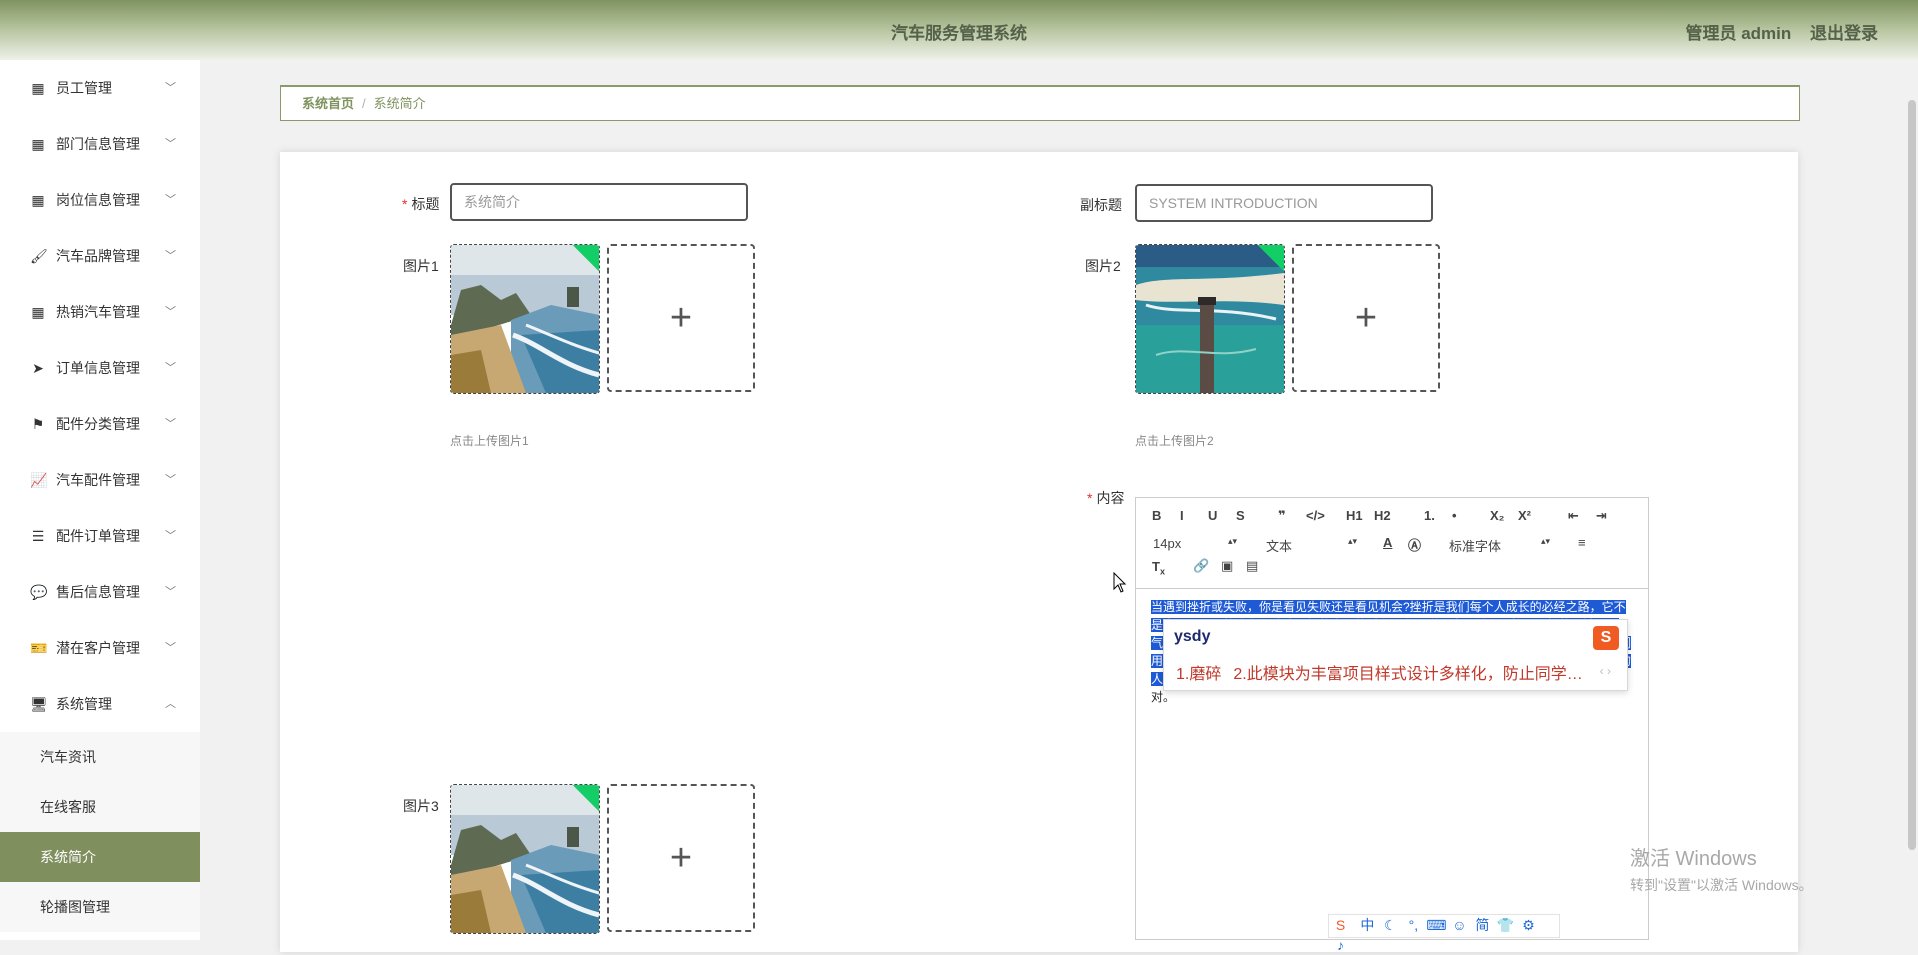 The height and width of the screenshot is (955, 1918). Describe the element at coordinates (100, 424) in the screenshot. I see `sidebar-item: ⚑ 配件分类管理 ﹀` at that location.